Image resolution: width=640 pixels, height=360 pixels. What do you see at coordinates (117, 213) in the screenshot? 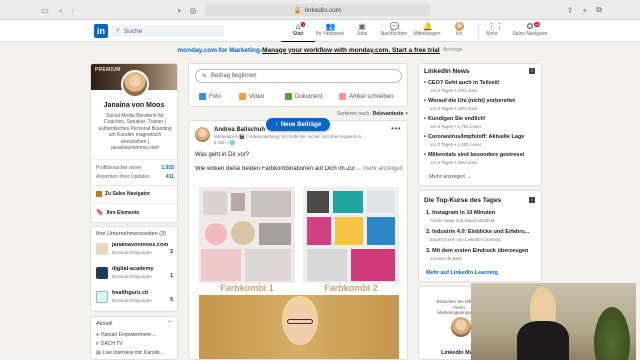
I see `my-items-link: 🔖 Ihre Elemente` at bounding box center [117, 213].